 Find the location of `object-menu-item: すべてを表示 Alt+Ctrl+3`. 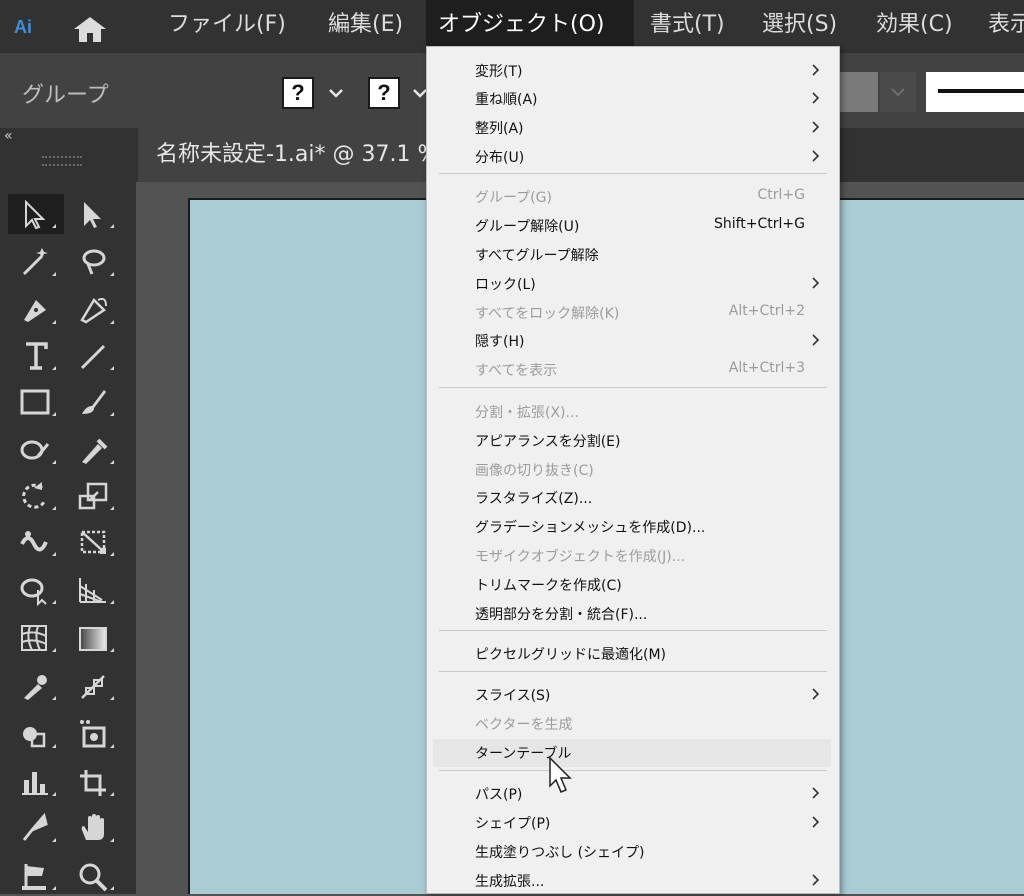

object-menu-item: すべてを表示 Alt+Ctrl+3 is located at coordinates (633, 370).